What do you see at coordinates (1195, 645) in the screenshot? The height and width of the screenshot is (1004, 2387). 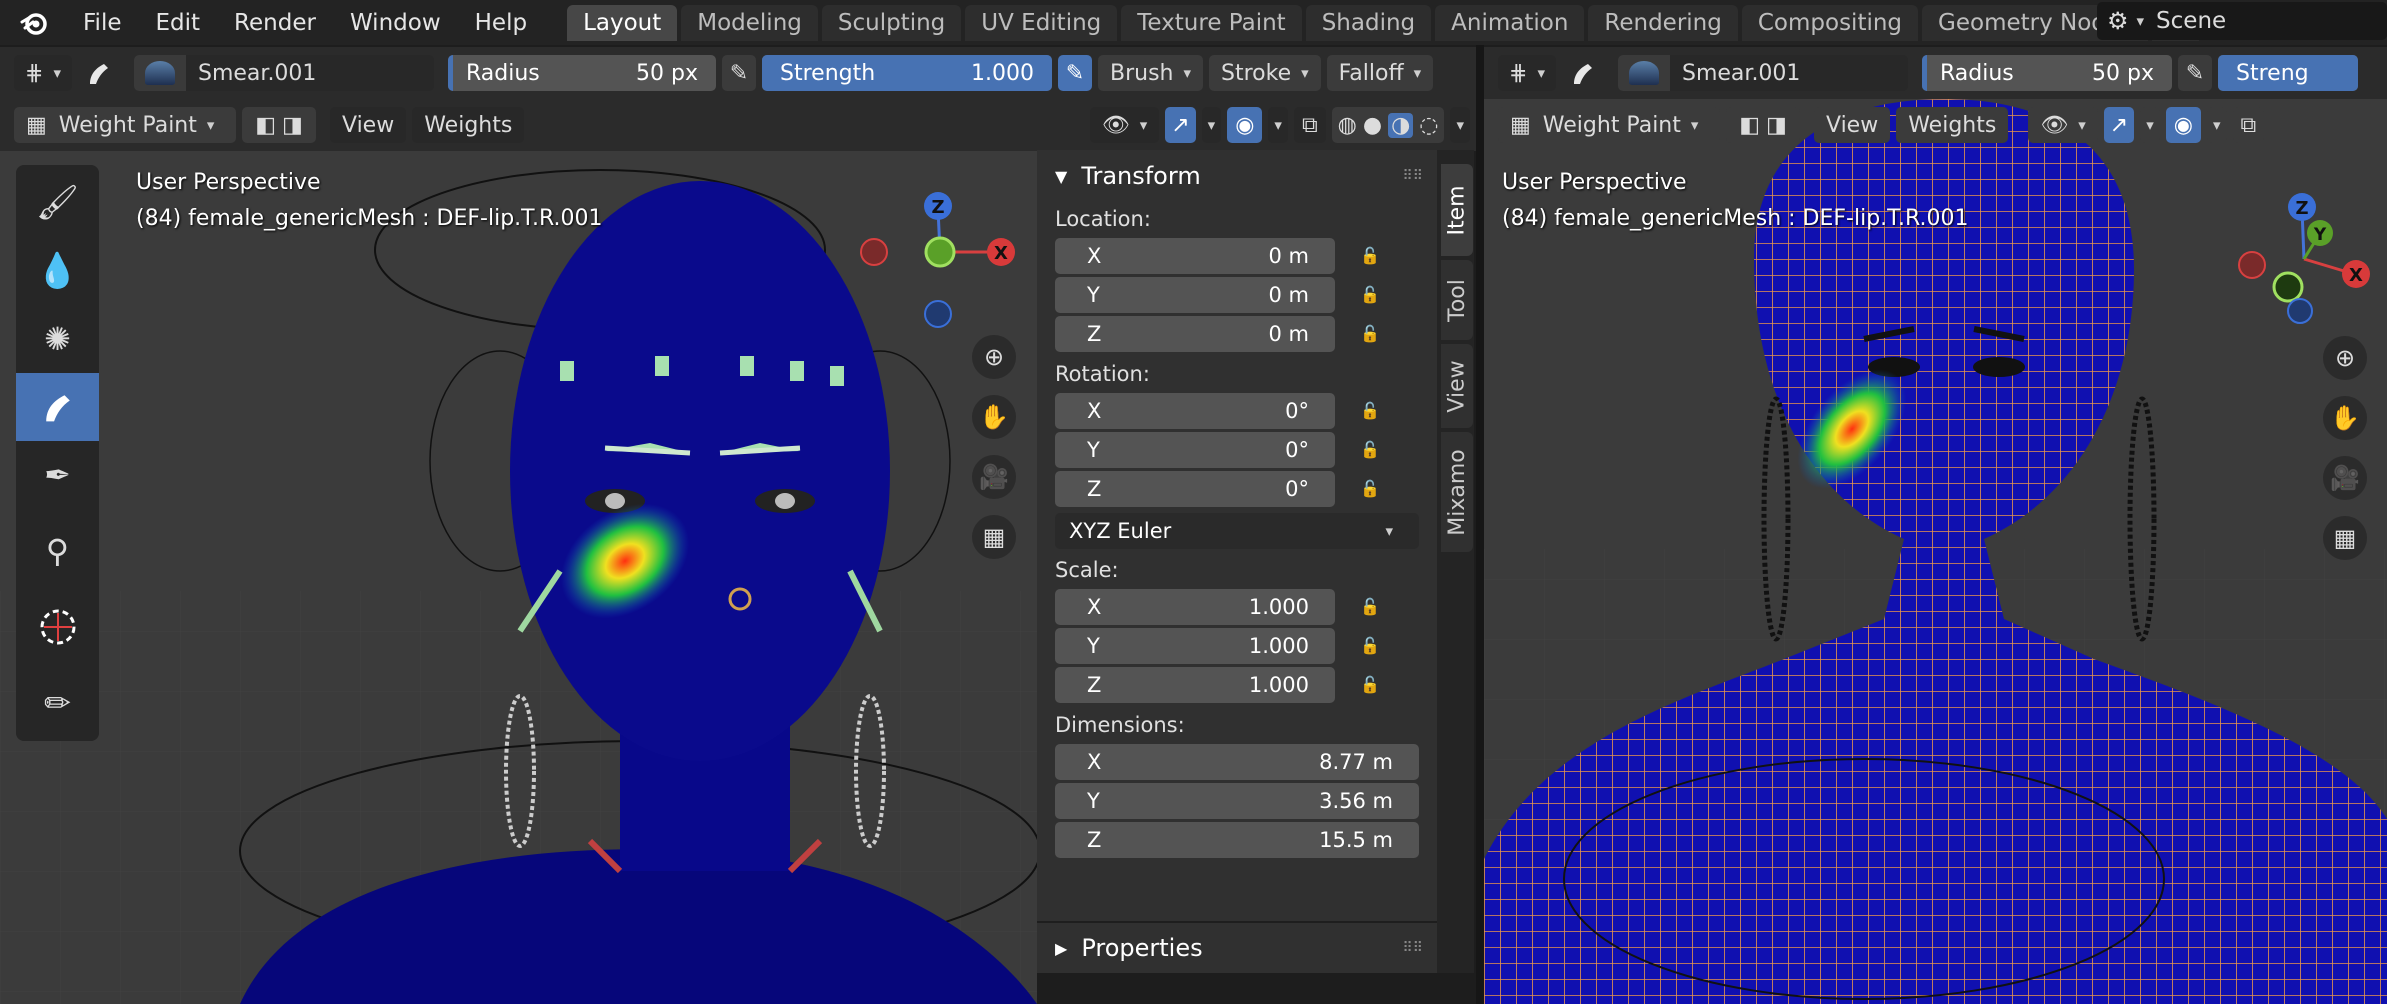 I see `scale-y-field: Y 1.000` at bounding box center [1195, 645].